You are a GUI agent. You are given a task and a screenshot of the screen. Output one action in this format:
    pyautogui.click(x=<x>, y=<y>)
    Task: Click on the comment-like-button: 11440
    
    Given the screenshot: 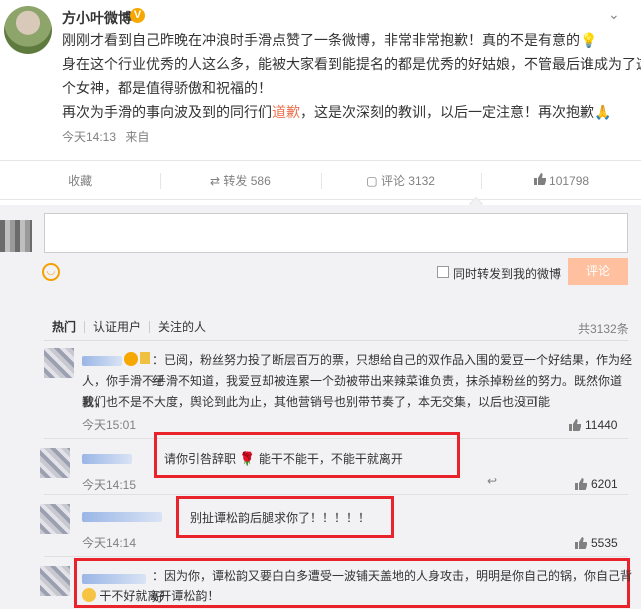 What is the action you would take?
    pyautogui.click(x=592, y=425)
    